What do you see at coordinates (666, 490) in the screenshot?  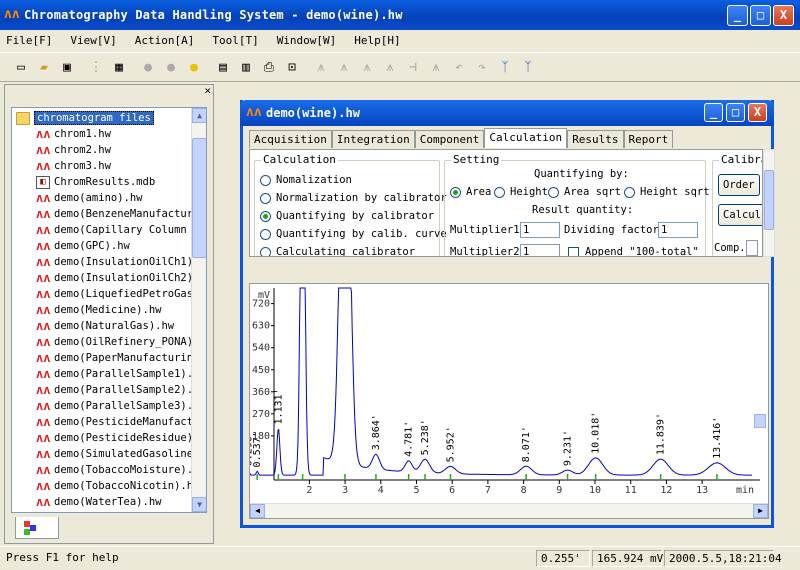 I see `x-tick-label: 12` at bounding box center [666, 490].